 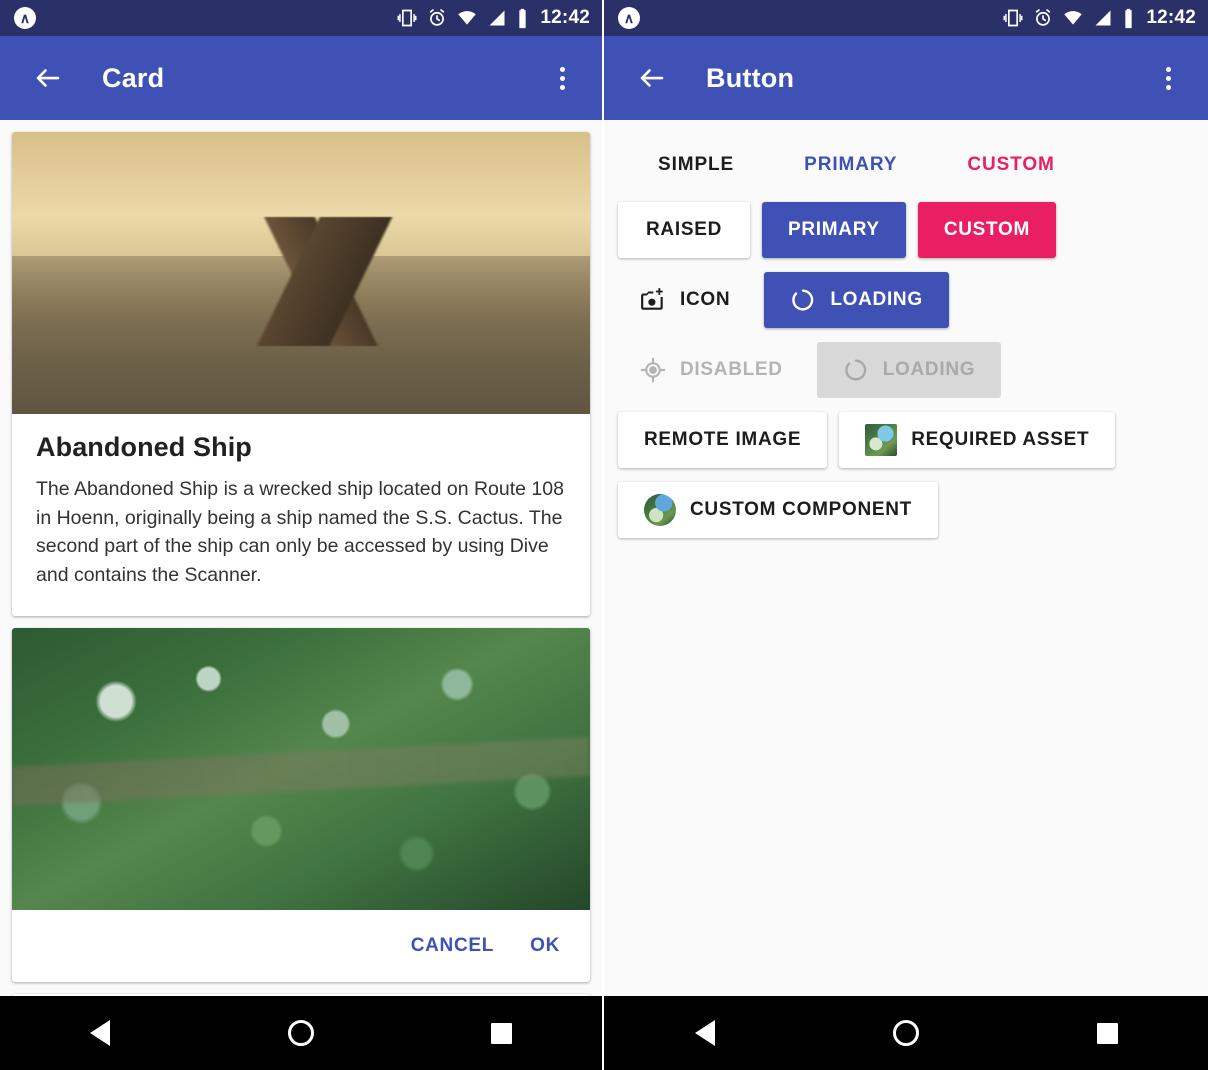 What do you see at coordinates (696, 165) in the screenshot?
I see `tab-simple: SIMPLE` at bounding box center [696, 165].